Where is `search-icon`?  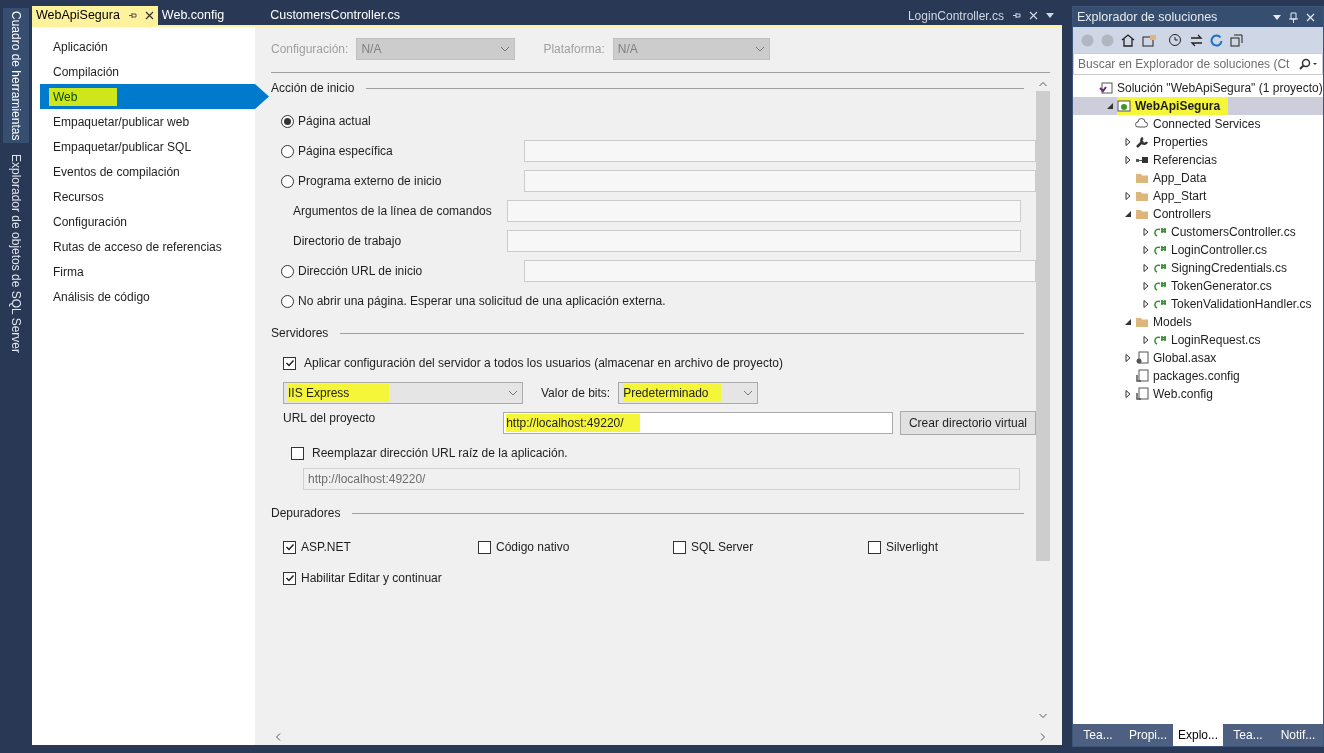
search-icon is located at coordinates (1308, 64).